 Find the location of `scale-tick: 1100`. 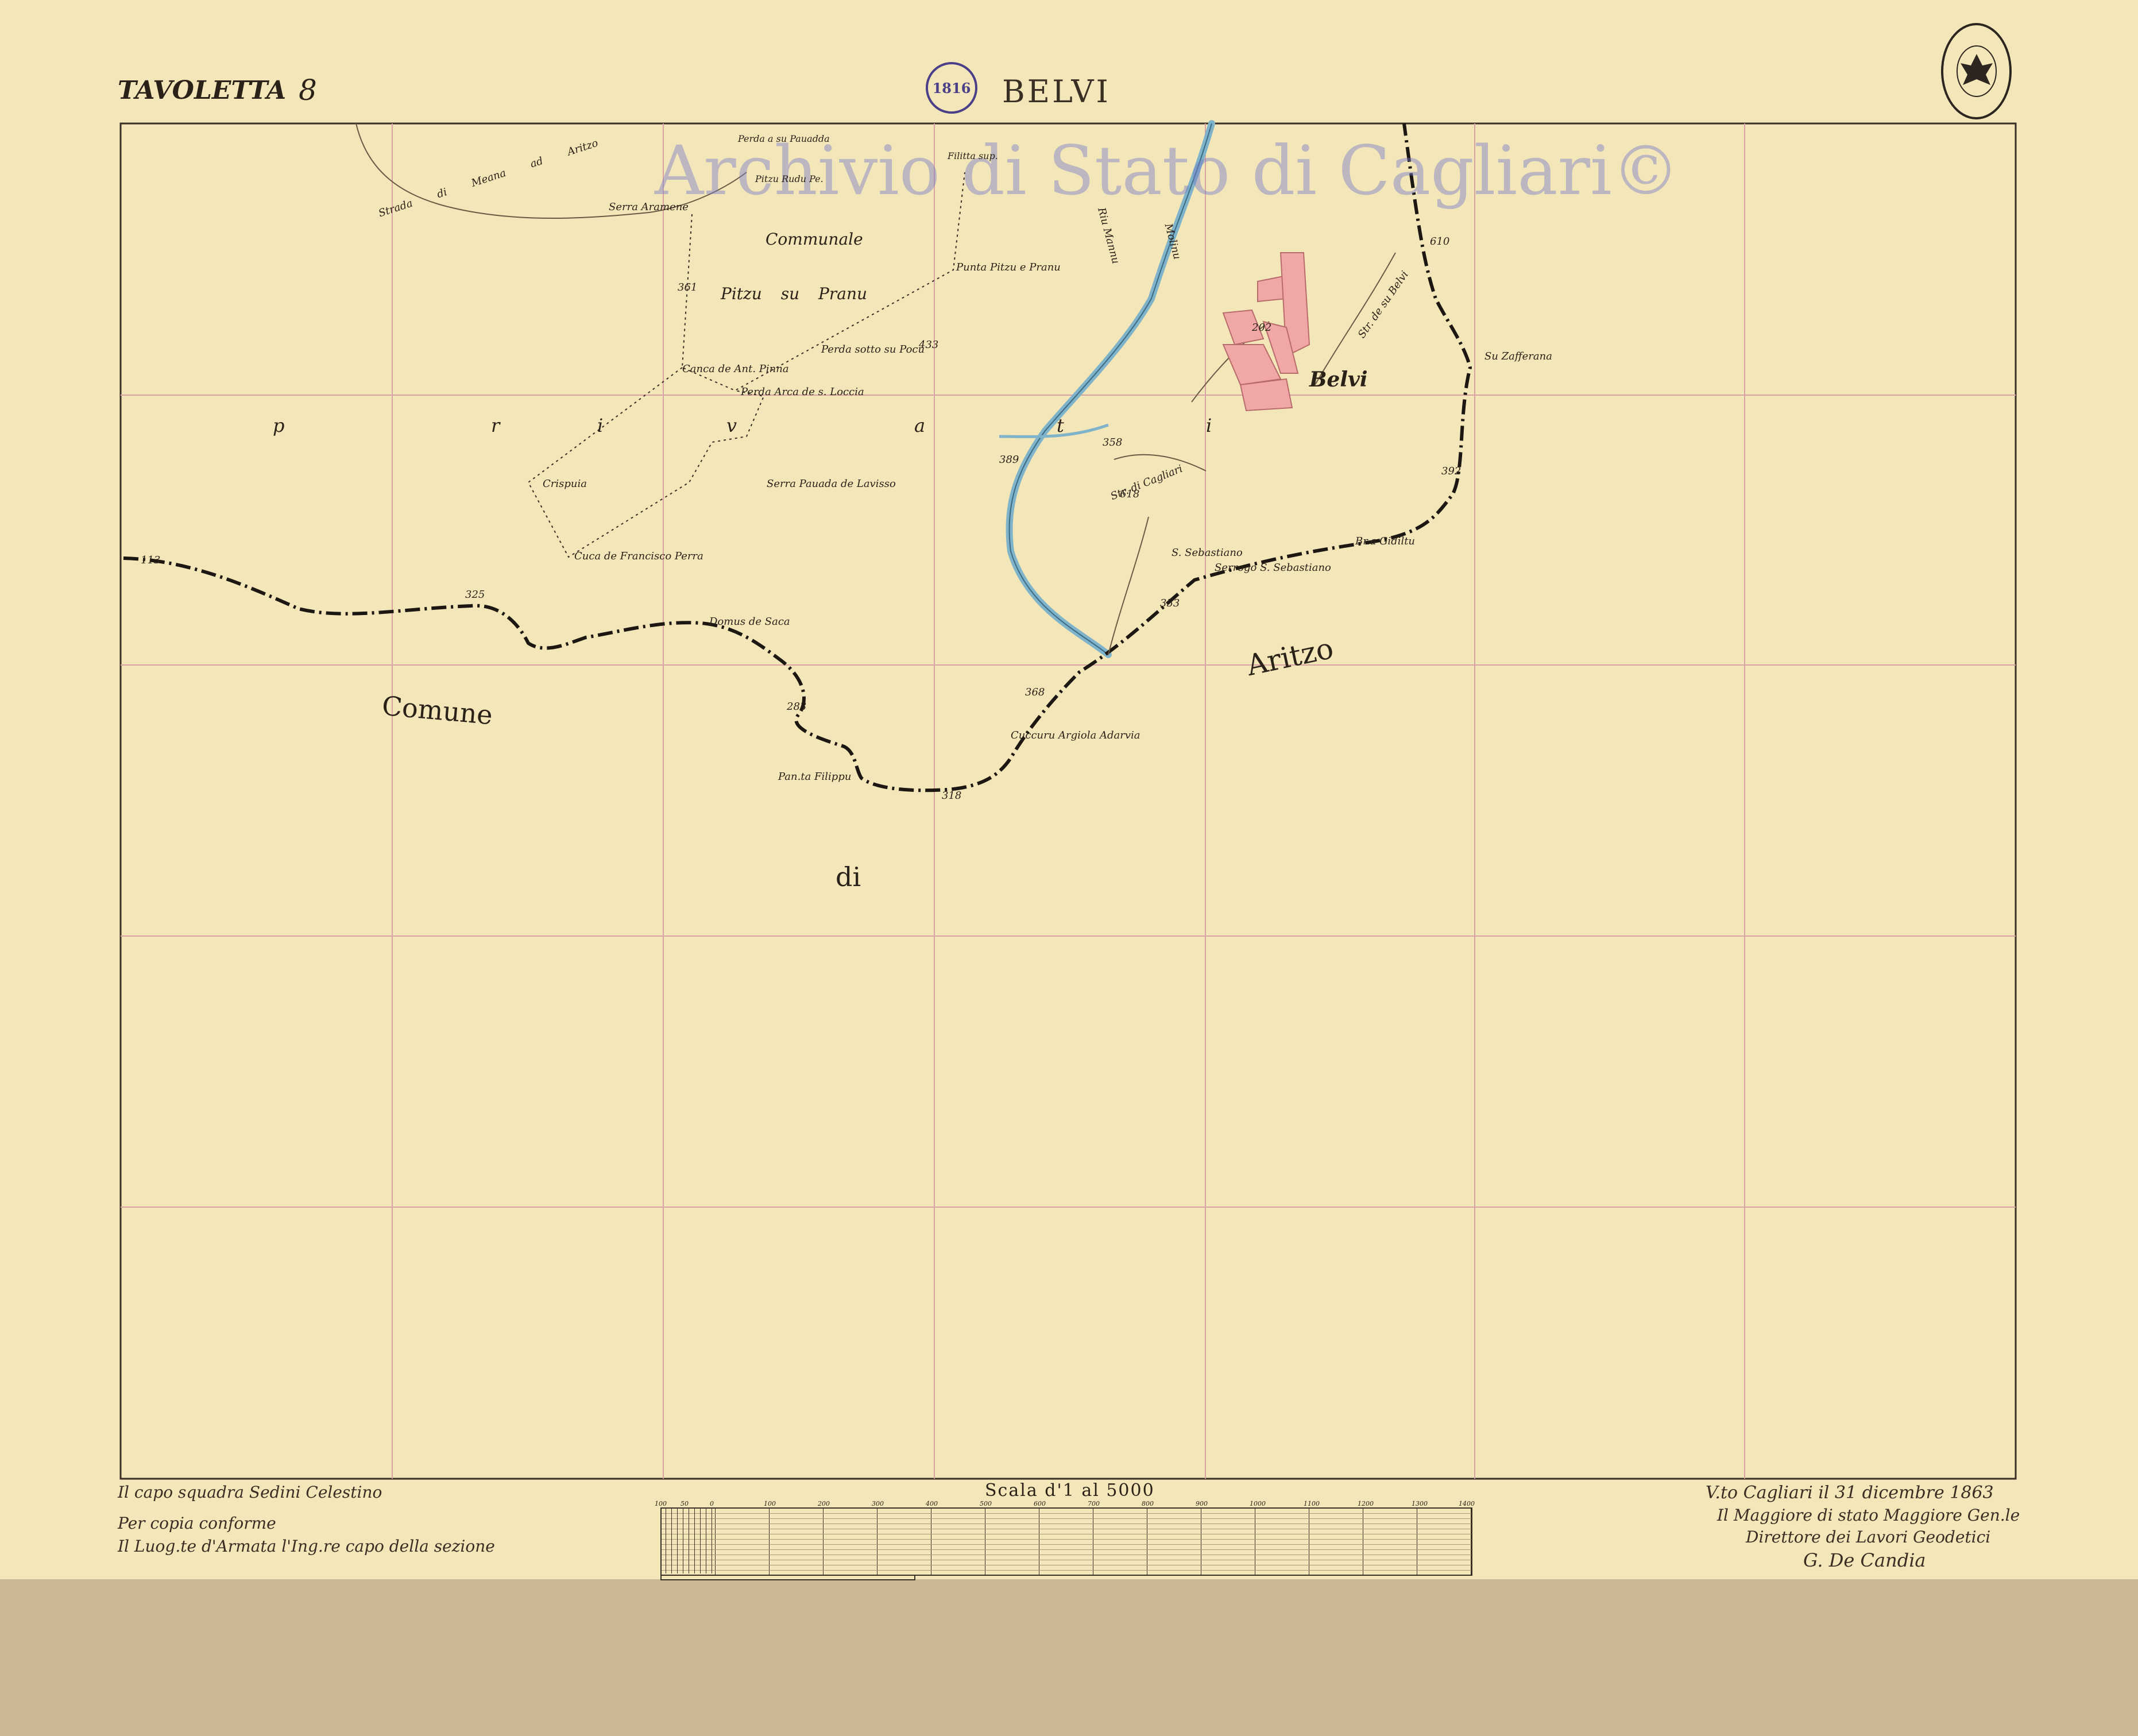

scale-tick: 1100 is located at coordinates (1312, 1503).